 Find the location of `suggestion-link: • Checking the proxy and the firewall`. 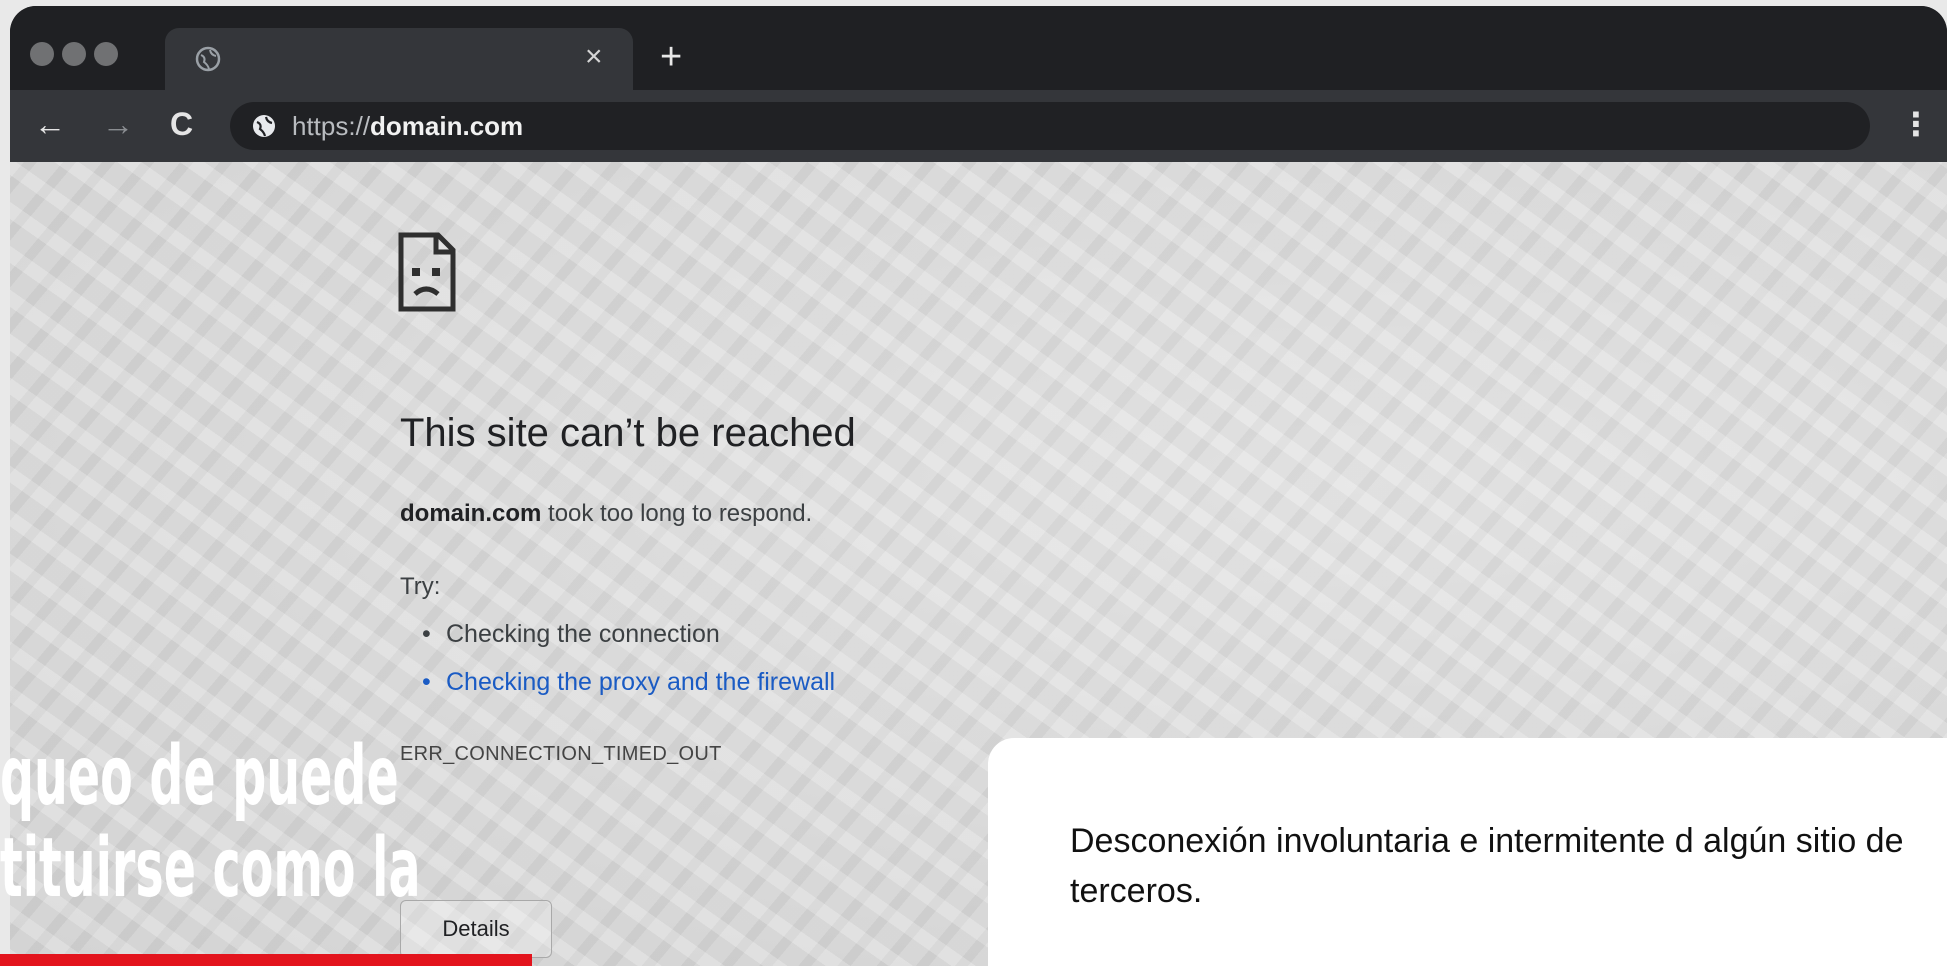

suggestion-link: • Checking the proxy and the firewall is located at coordinates (628, 682).